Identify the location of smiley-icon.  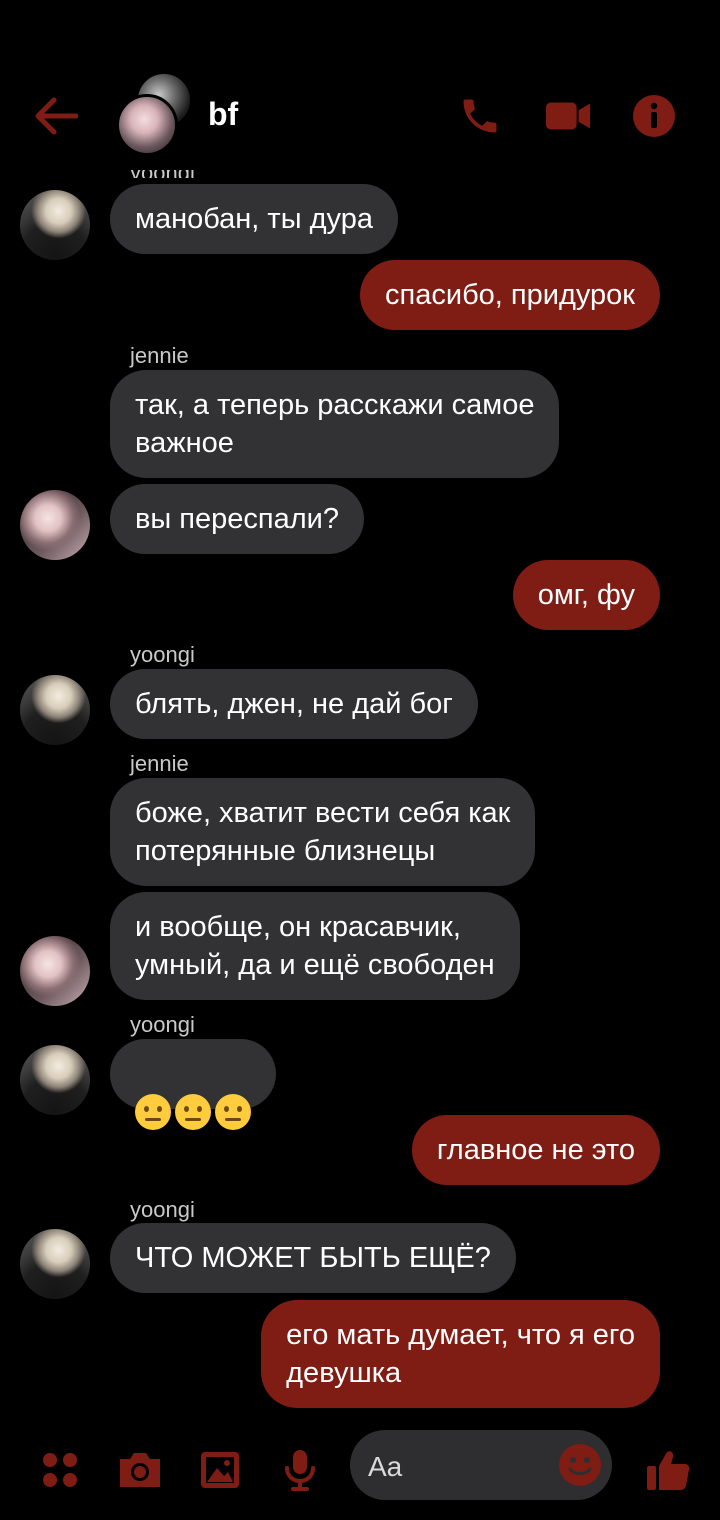
(580, 1465).